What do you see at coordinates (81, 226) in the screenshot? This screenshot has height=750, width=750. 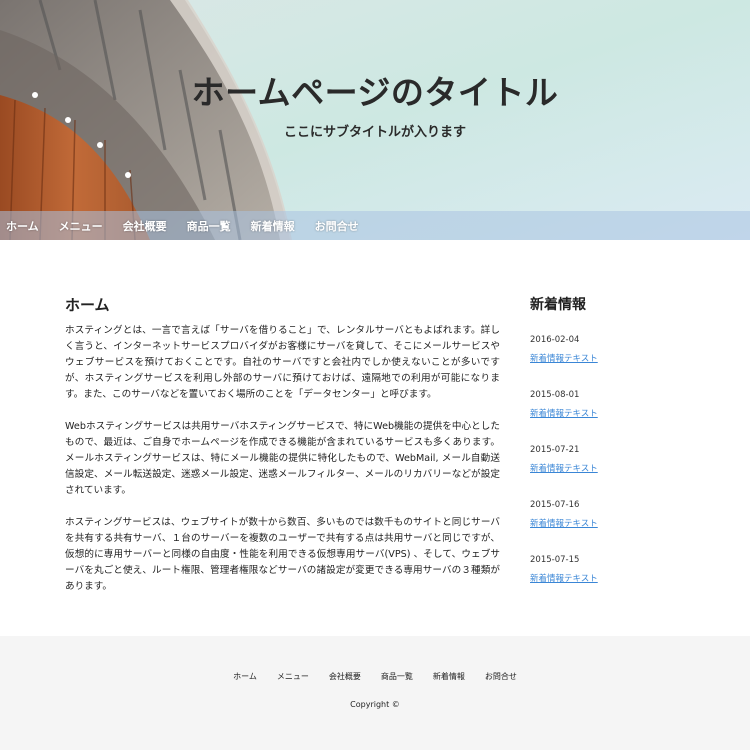 I see `nav-item-menu: メニュー` at bounding box center [81, 226].